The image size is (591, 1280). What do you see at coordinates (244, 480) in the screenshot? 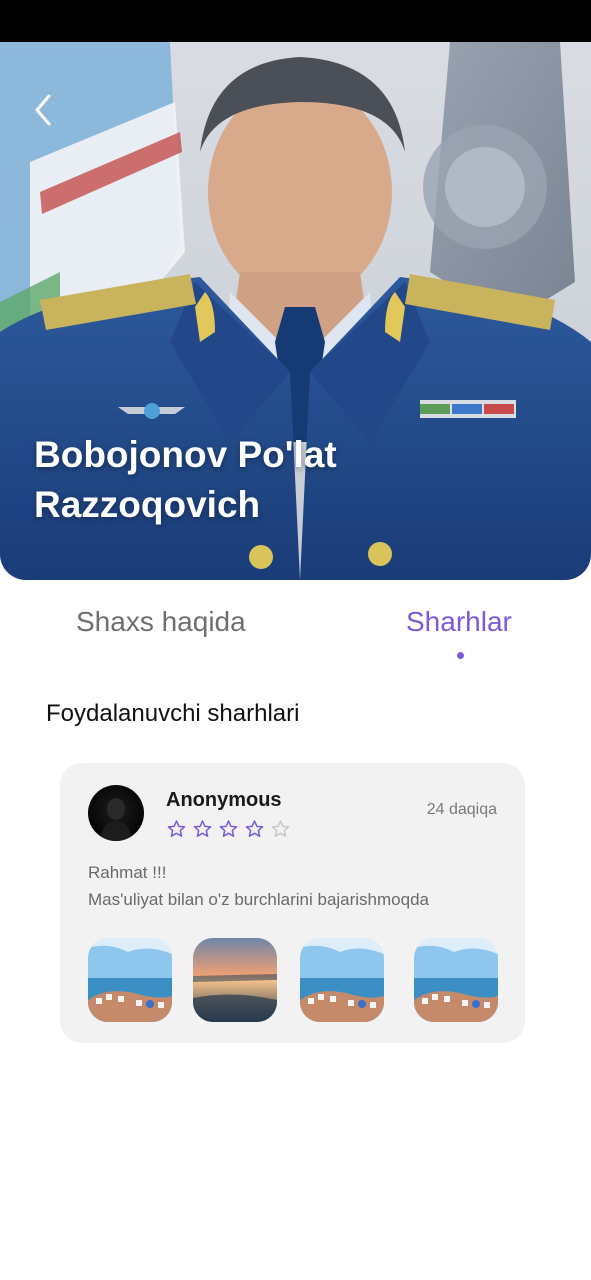
I see `profile-name: Bobojonov Po'lat Razzoqovich` at bounding box center [244, 480].